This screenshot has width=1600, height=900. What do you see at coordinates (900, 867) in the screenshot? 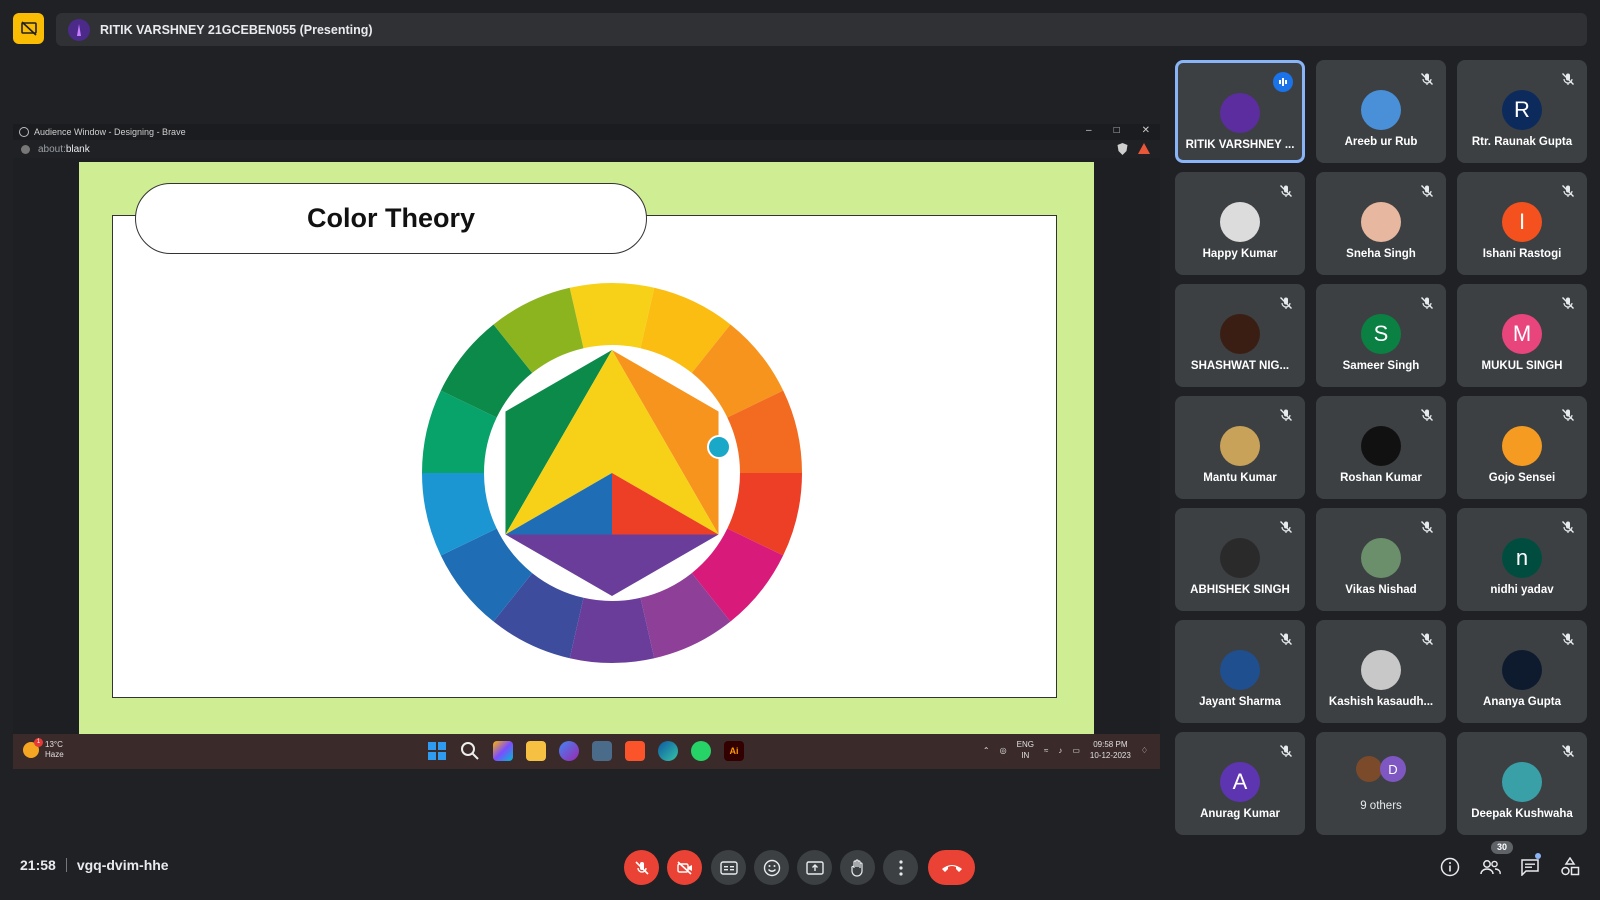
I see `more-options-button` at bounding box center [900, 867].